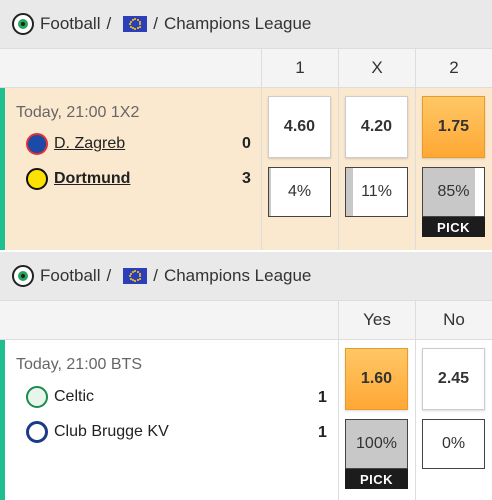 The image size is (492, 500). Describe the element at coordinates (92, 179) in the screenshot. I see `team-name: Dortmund` at that location.